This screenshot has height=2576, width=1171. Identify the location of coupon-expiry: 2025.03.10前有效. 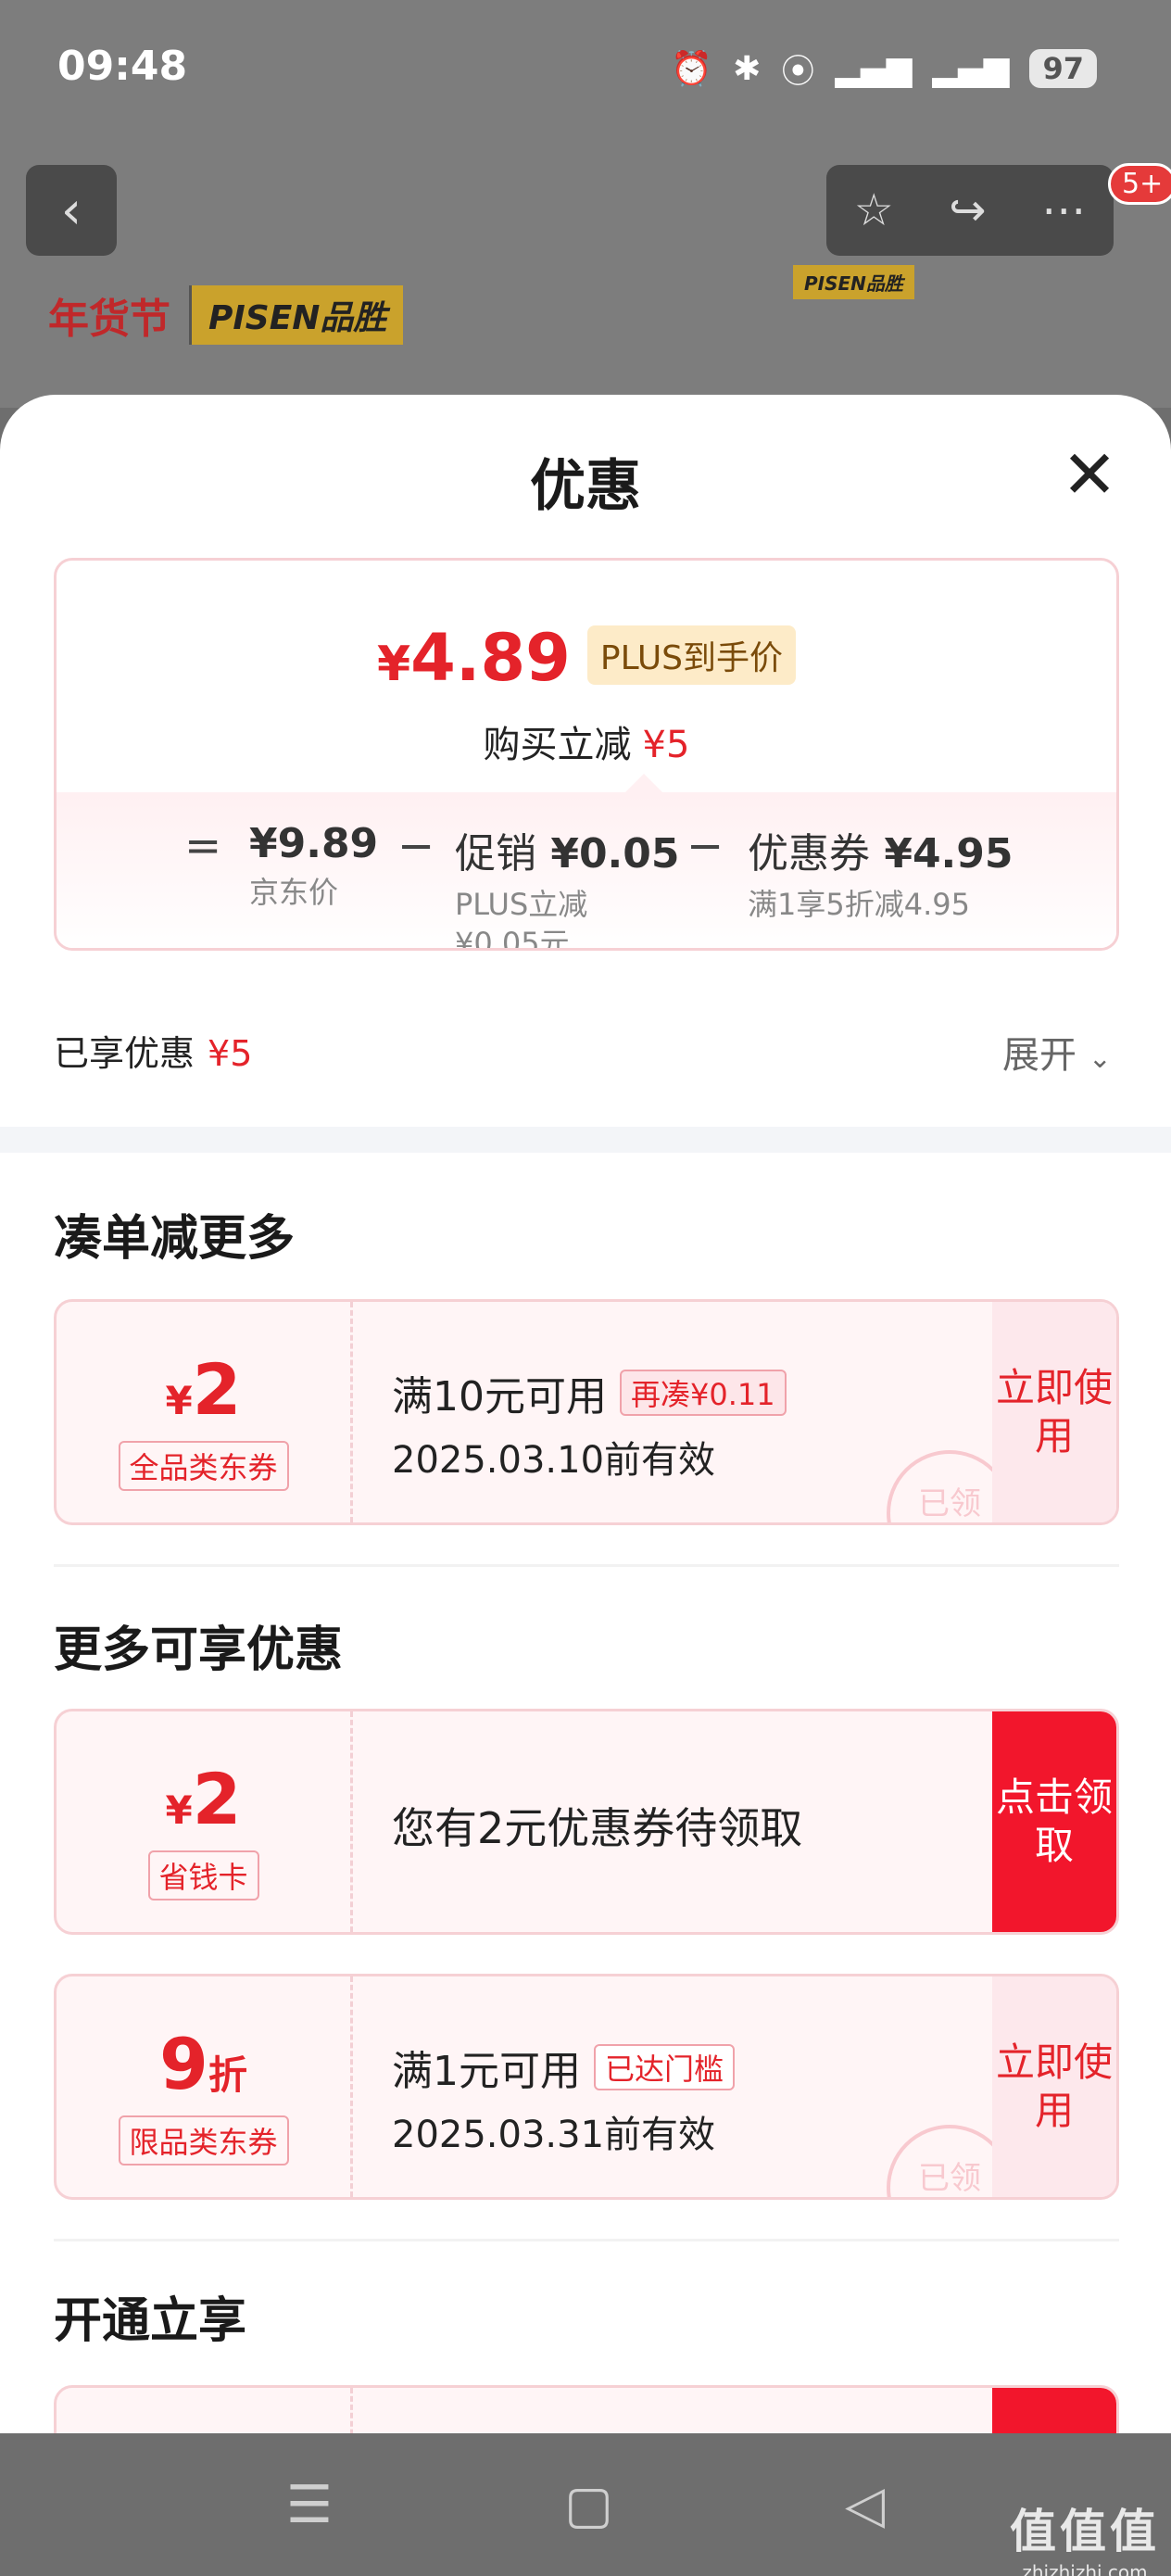
(554, 1461).